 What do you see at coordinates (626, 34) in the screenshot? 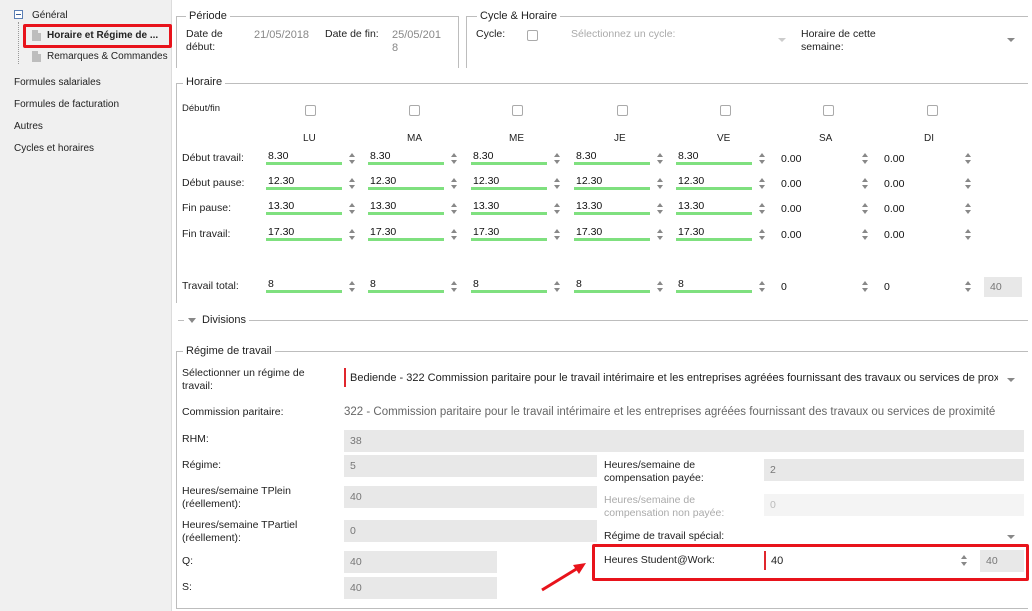
I see `cycle-select: Sélectionnez un cycle:` at bounding box center [626, 34].